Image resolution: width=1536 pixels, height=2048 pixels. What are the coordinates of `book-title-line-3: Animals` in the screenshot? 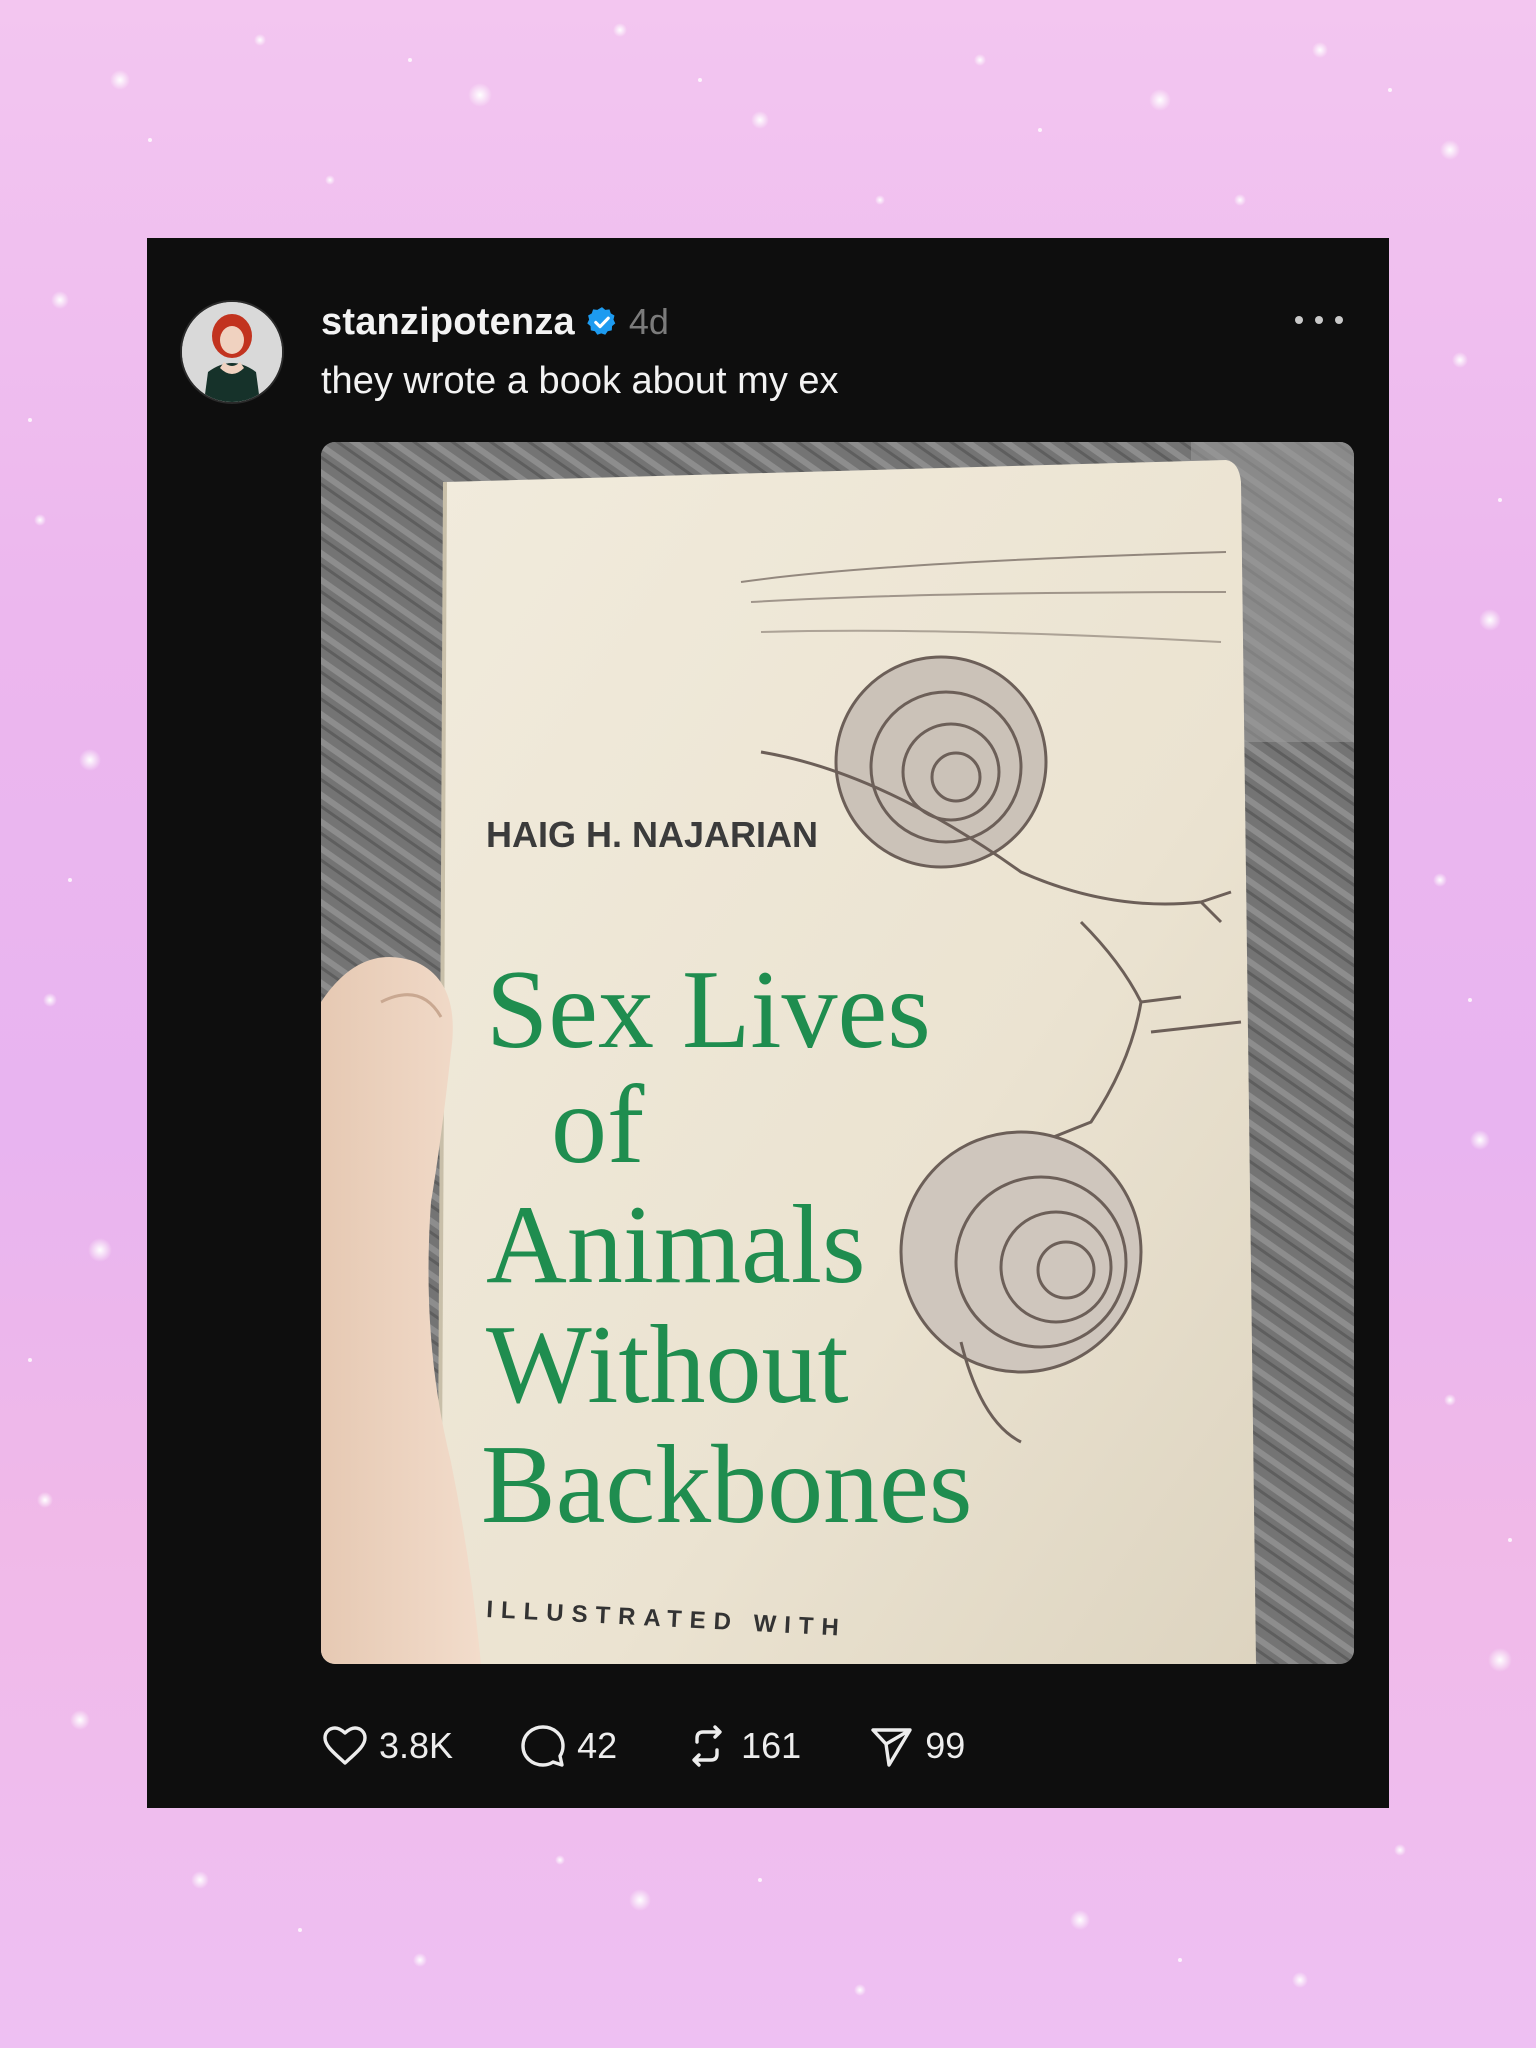 It's located at (676, 1245).